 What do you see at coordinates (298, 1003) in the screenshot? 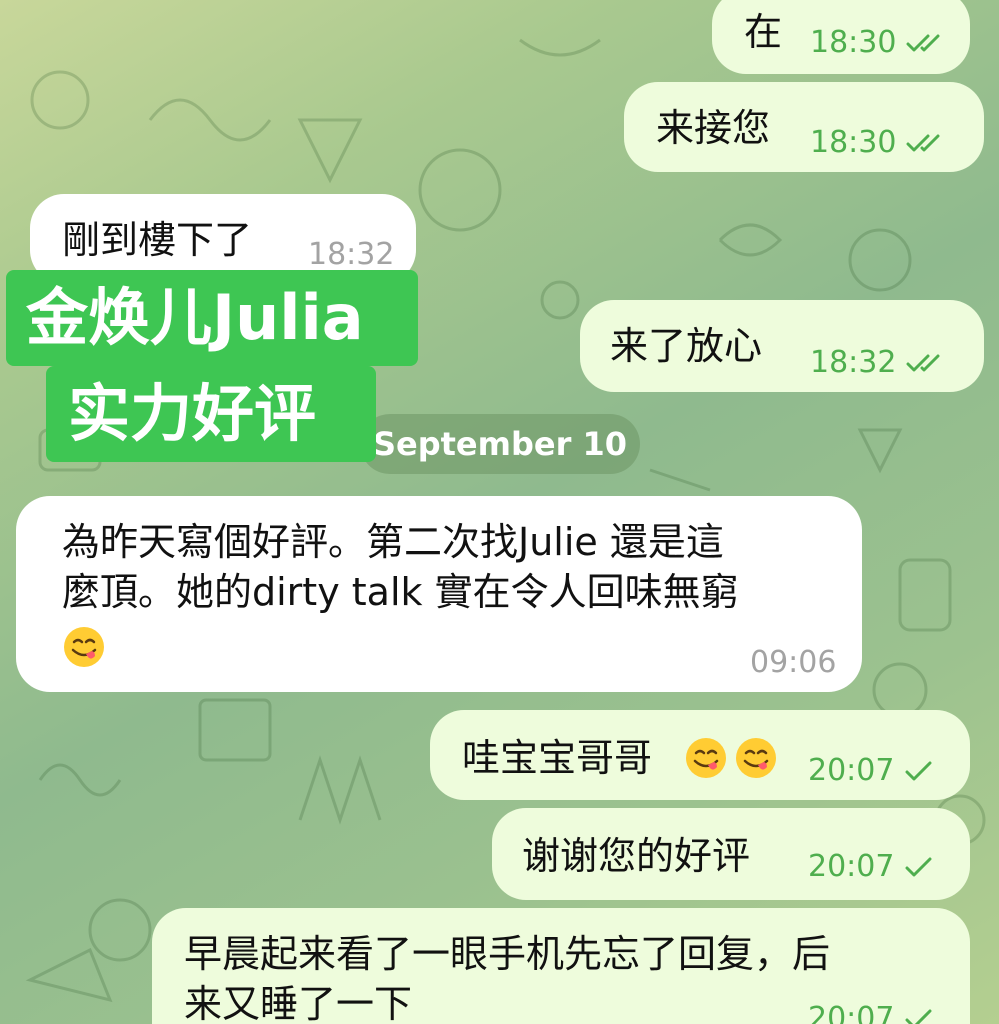
I see `message-text-line: 来又睡了一下` at bounding box center [298, 1003].